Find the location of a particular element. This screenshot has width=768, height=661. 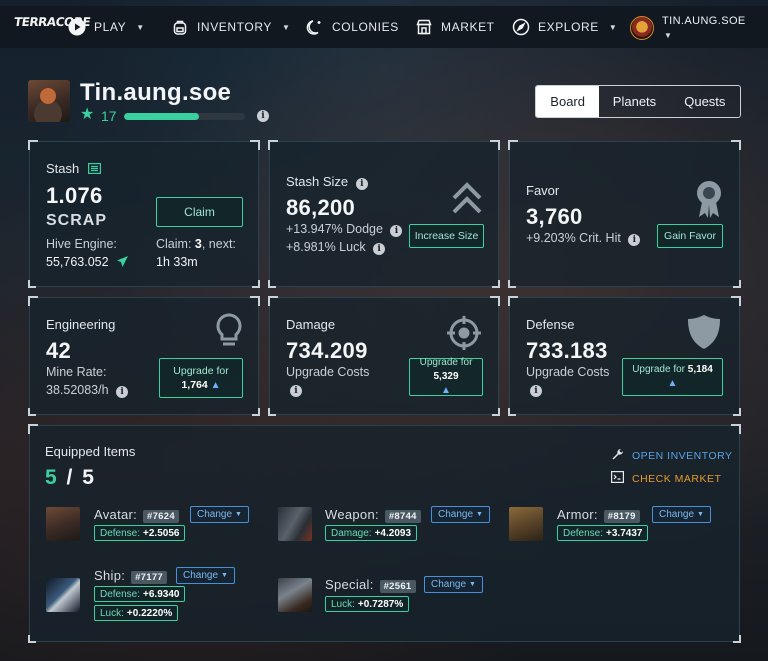

armor-item-image is located at coordinates (526, 524).